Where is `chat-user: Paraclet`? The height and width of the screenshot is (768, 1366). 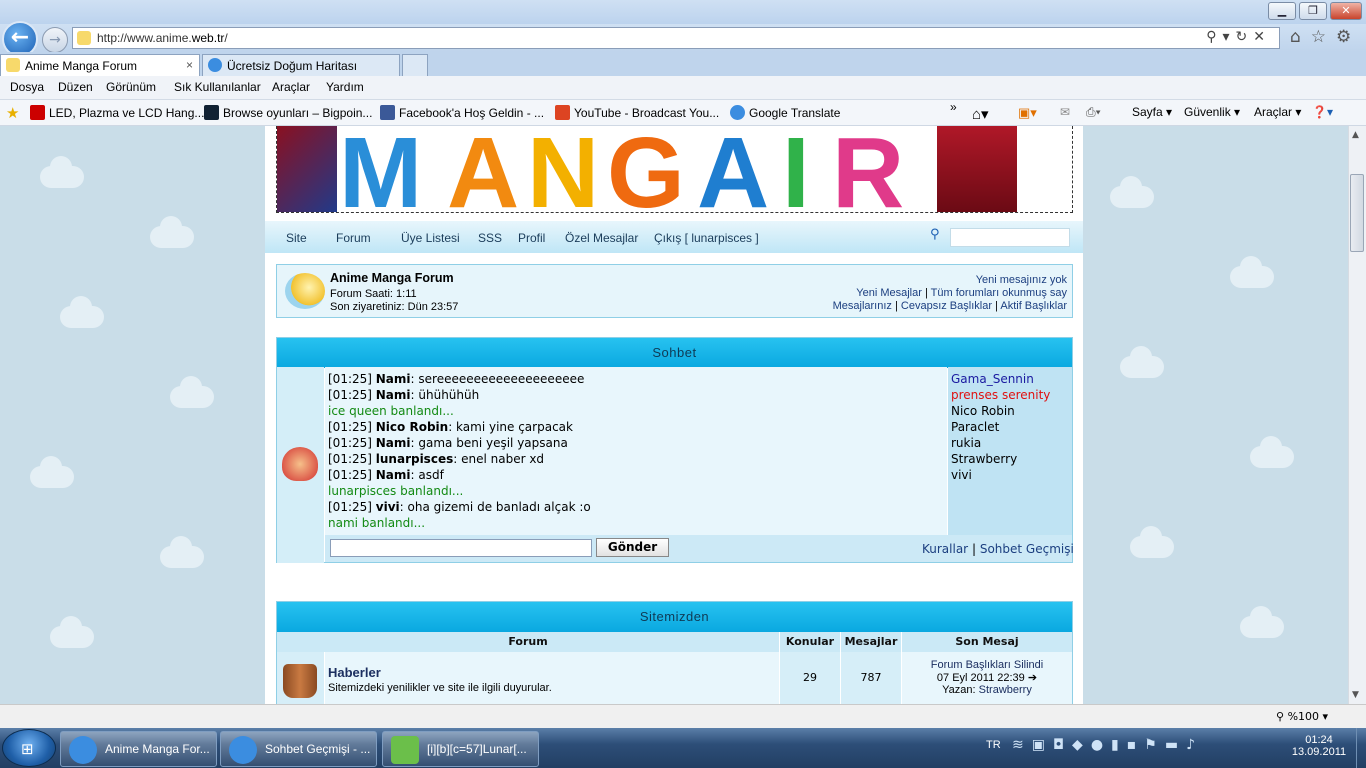
chat-user: Paraclet is located at coordinates (1000, 427).